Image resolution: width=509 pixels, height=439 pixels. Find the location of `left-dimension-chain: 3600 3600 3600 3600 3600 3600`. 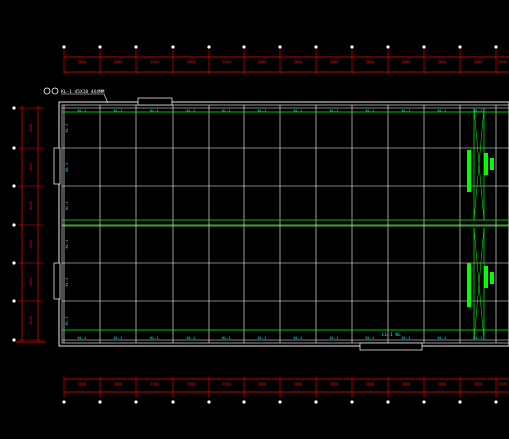

left-dimension-chain: 3600 3600 3600 3600 3600 3600 is located at coordinates (29, 224).